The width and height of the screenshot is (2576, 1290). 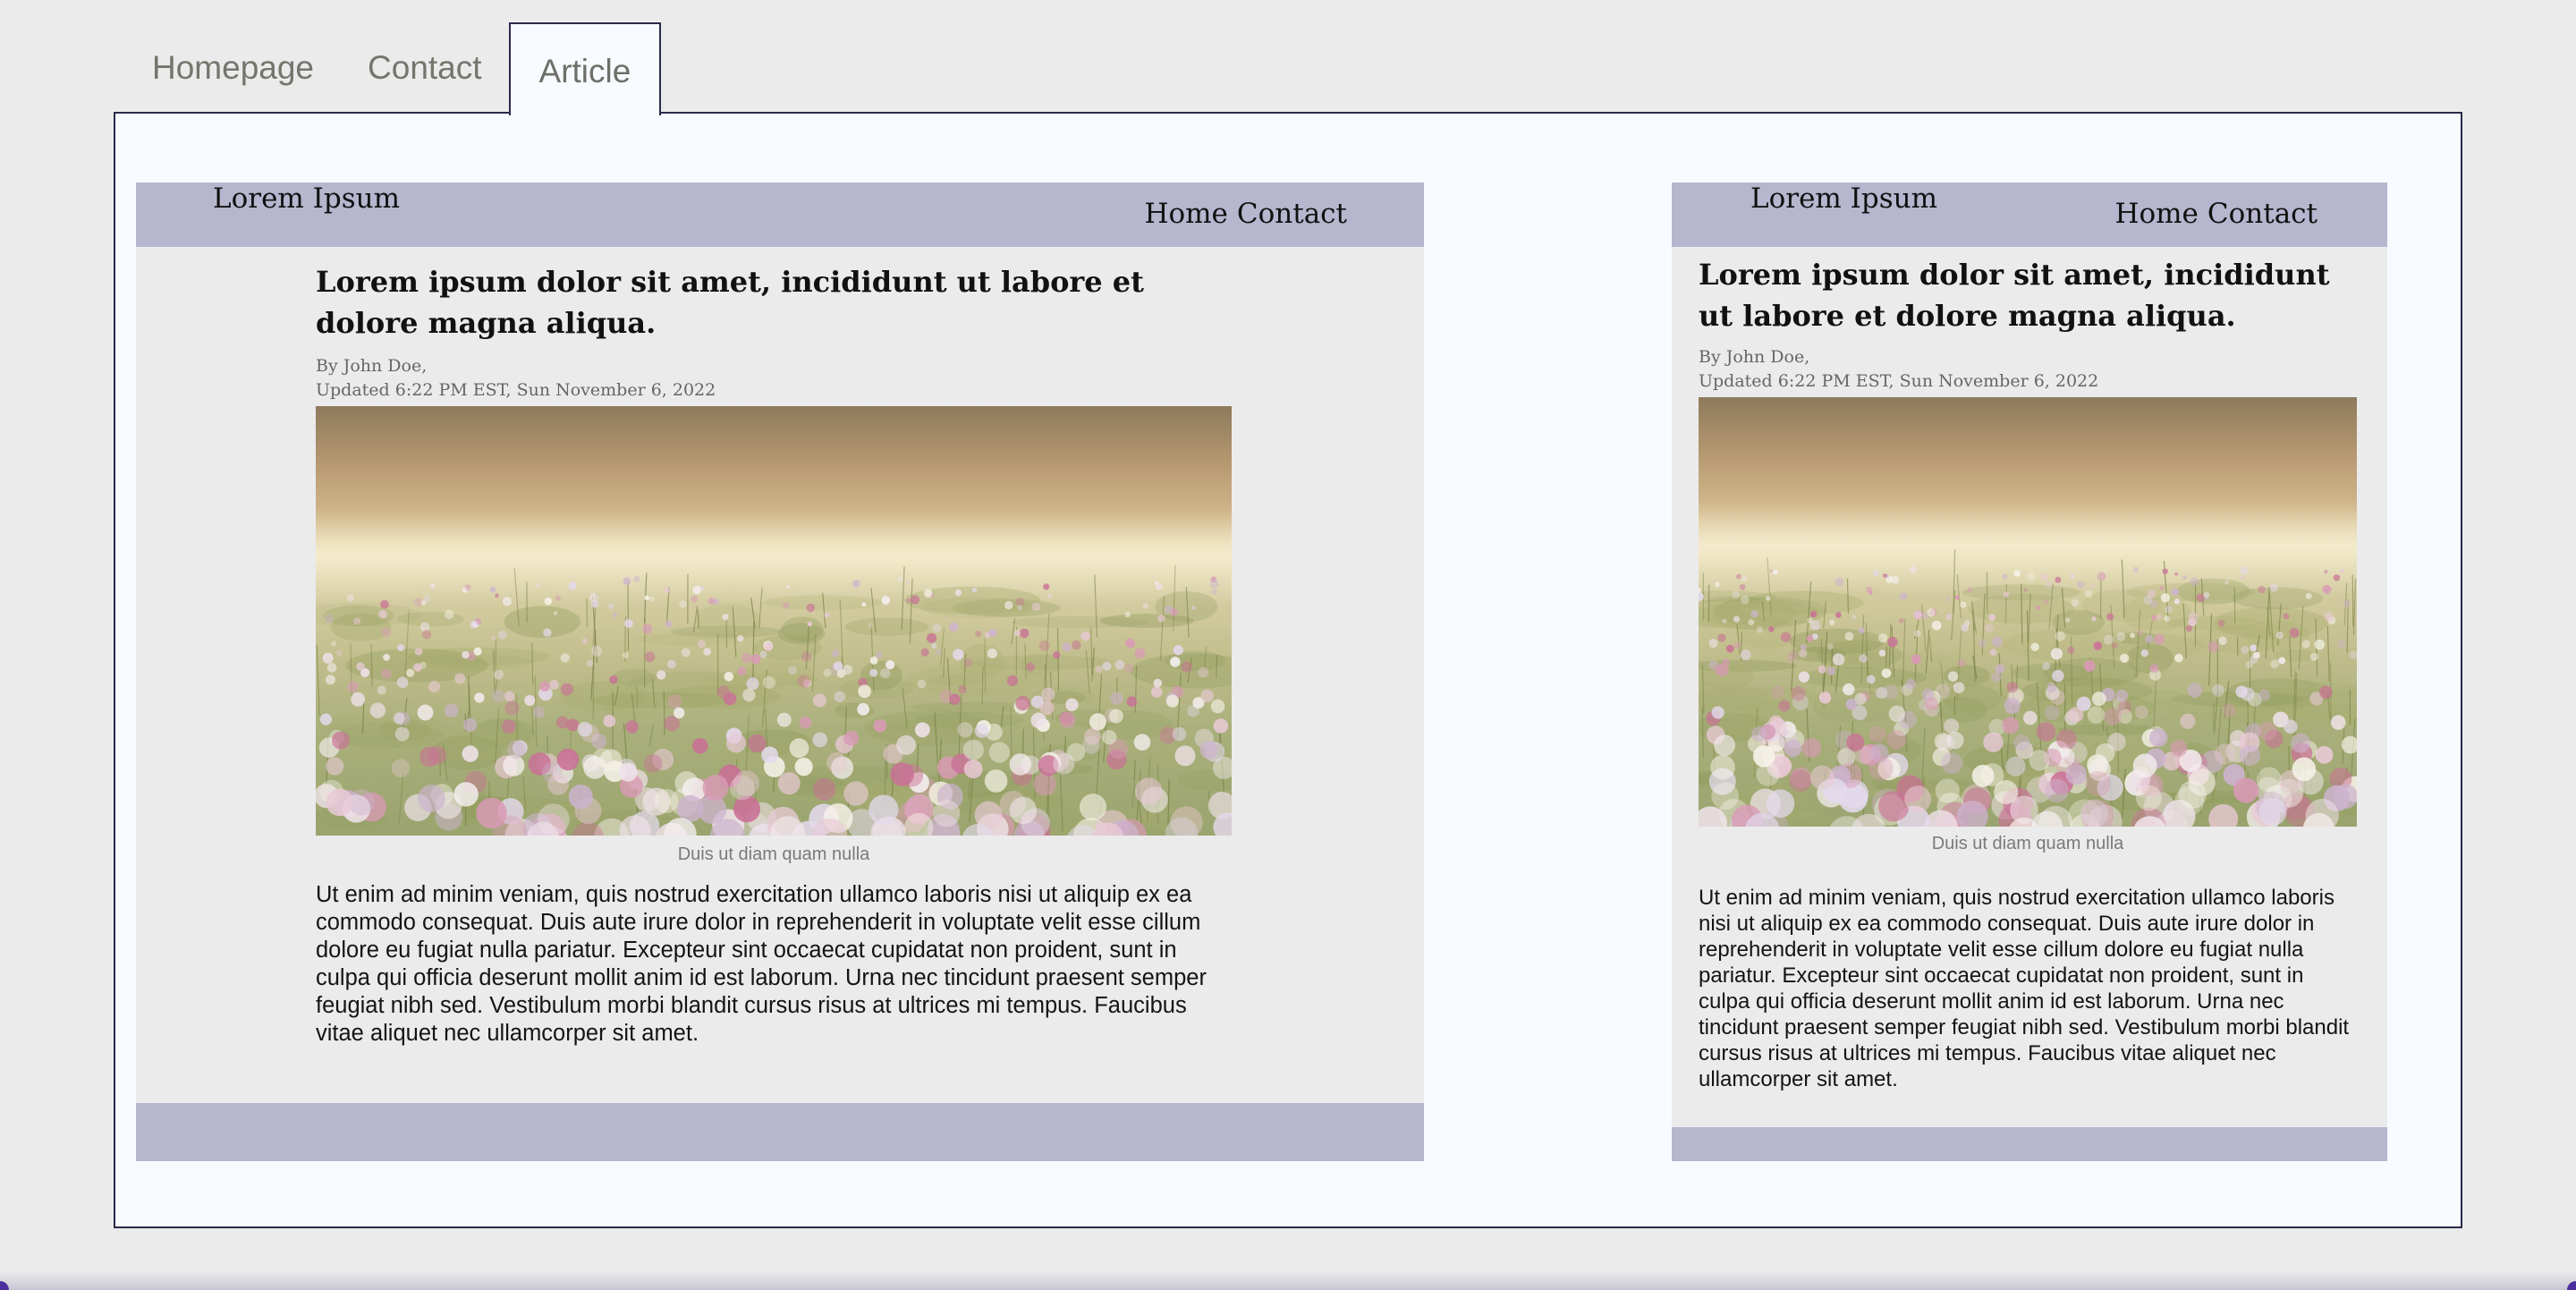 I want to click on tab-homepage-label: Homepage, so click(x=233, y=67).